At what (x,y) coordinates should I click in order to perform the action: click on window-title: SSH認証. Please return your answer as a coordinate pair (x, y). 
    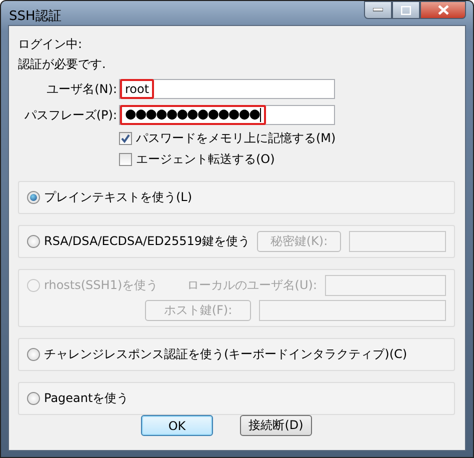
    Looking at the image, I should click on (35, 16).